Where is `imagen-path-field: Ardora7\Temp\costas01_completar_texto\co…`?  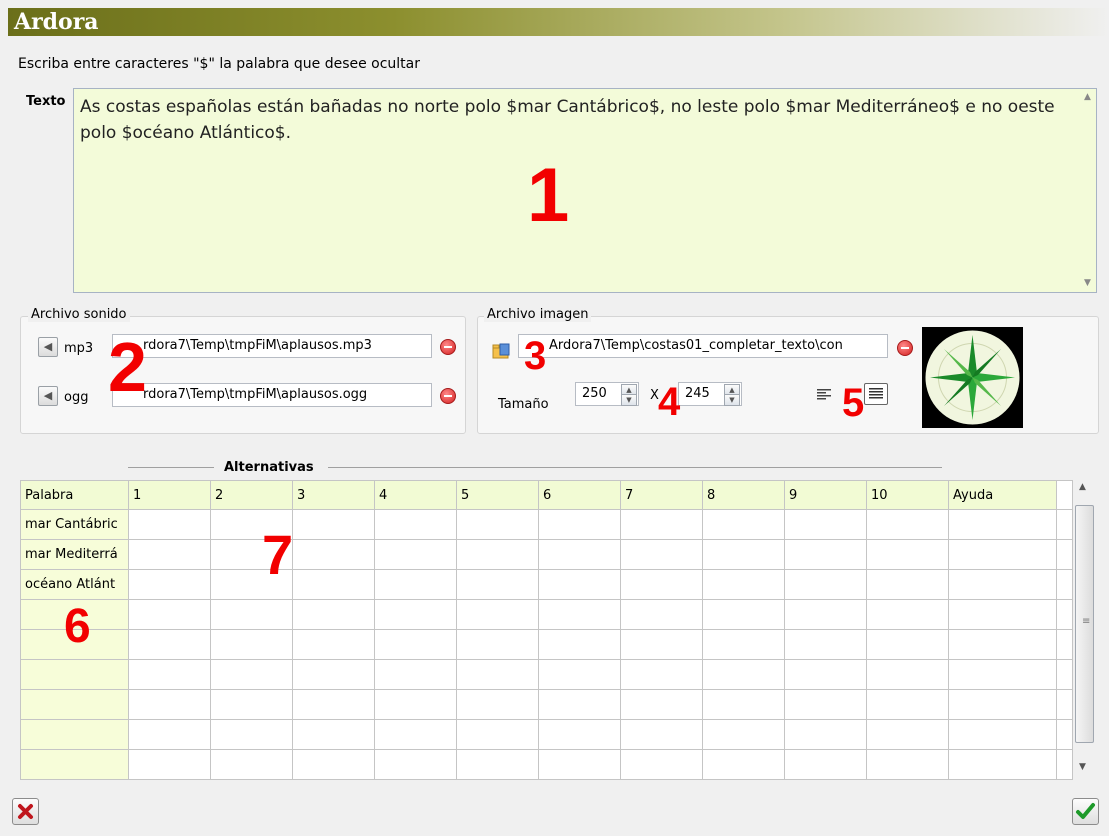 imagen-path-field: Ardora7\Temp\costas01_completar_texto\co… is located at coordinates (703, 346).